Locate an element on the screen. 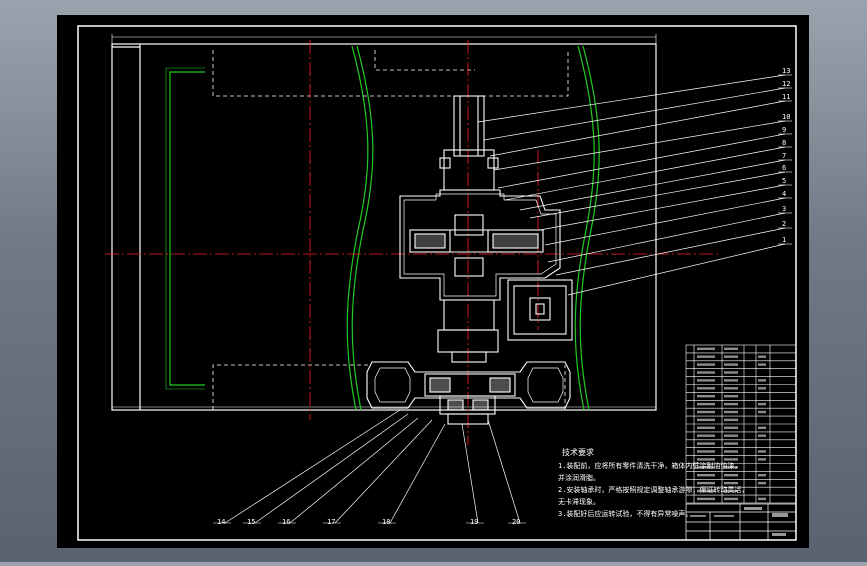 Image resolution: width=867 pixels, height=566 pixels. part-number-14: 14 is located at coordinates (221, 522).